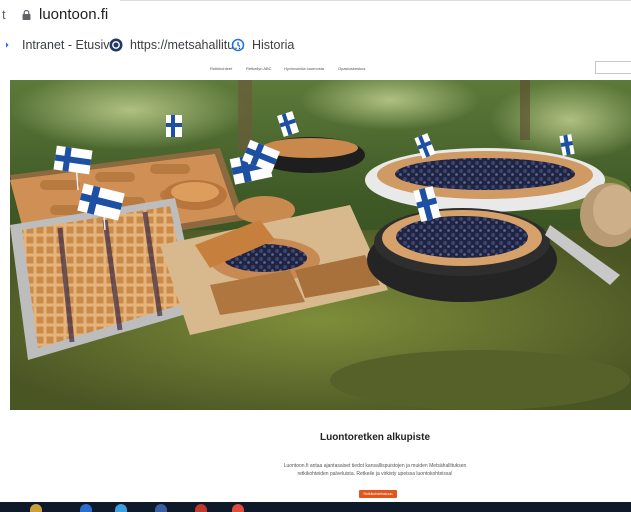 The height and width of the screenshot is (512, 631). I want to click on nav-link-opastuskeskus: Opastuskeskus, so click(351, 68).